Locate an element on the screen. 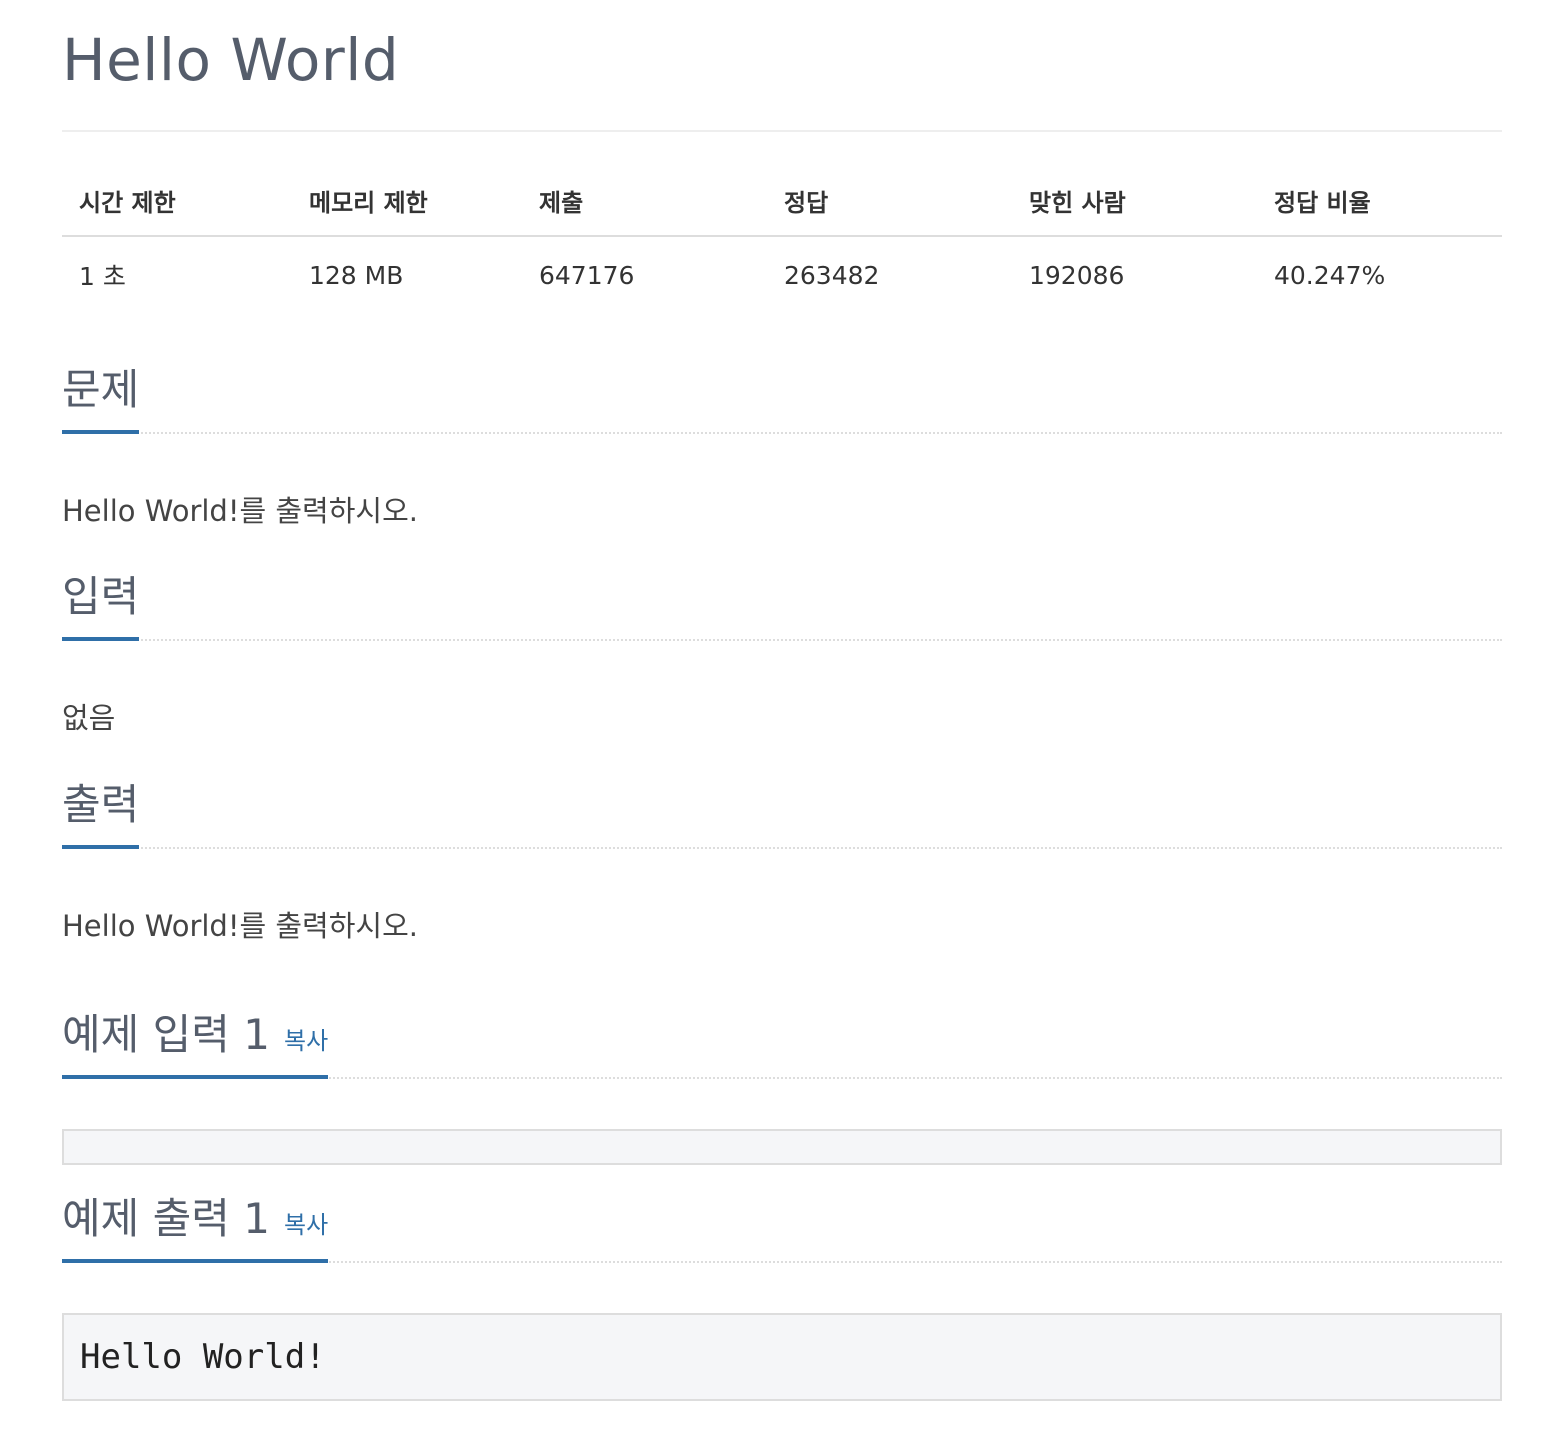 Image resolution: width=1560 pixels, height=1438 pixels. input-heading: 입력 is located at coordinates (101, 596).